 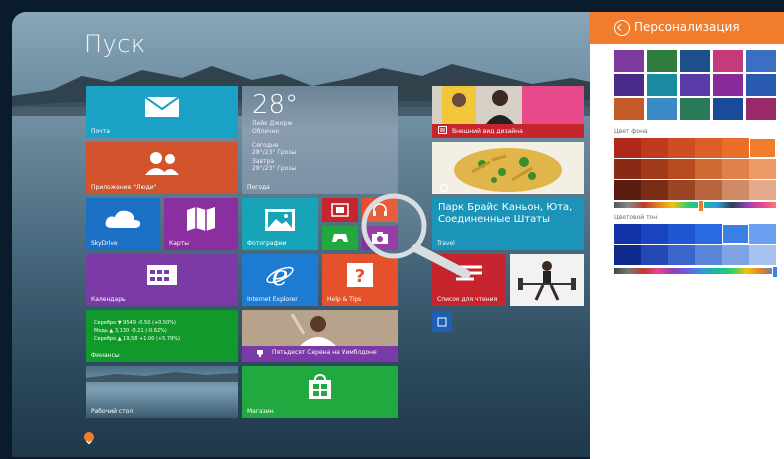 What do you see at coordinates (124, 187) in the screenshot?
I see `people-label: Приложение "Люди"` at bounding box center [124, 187].